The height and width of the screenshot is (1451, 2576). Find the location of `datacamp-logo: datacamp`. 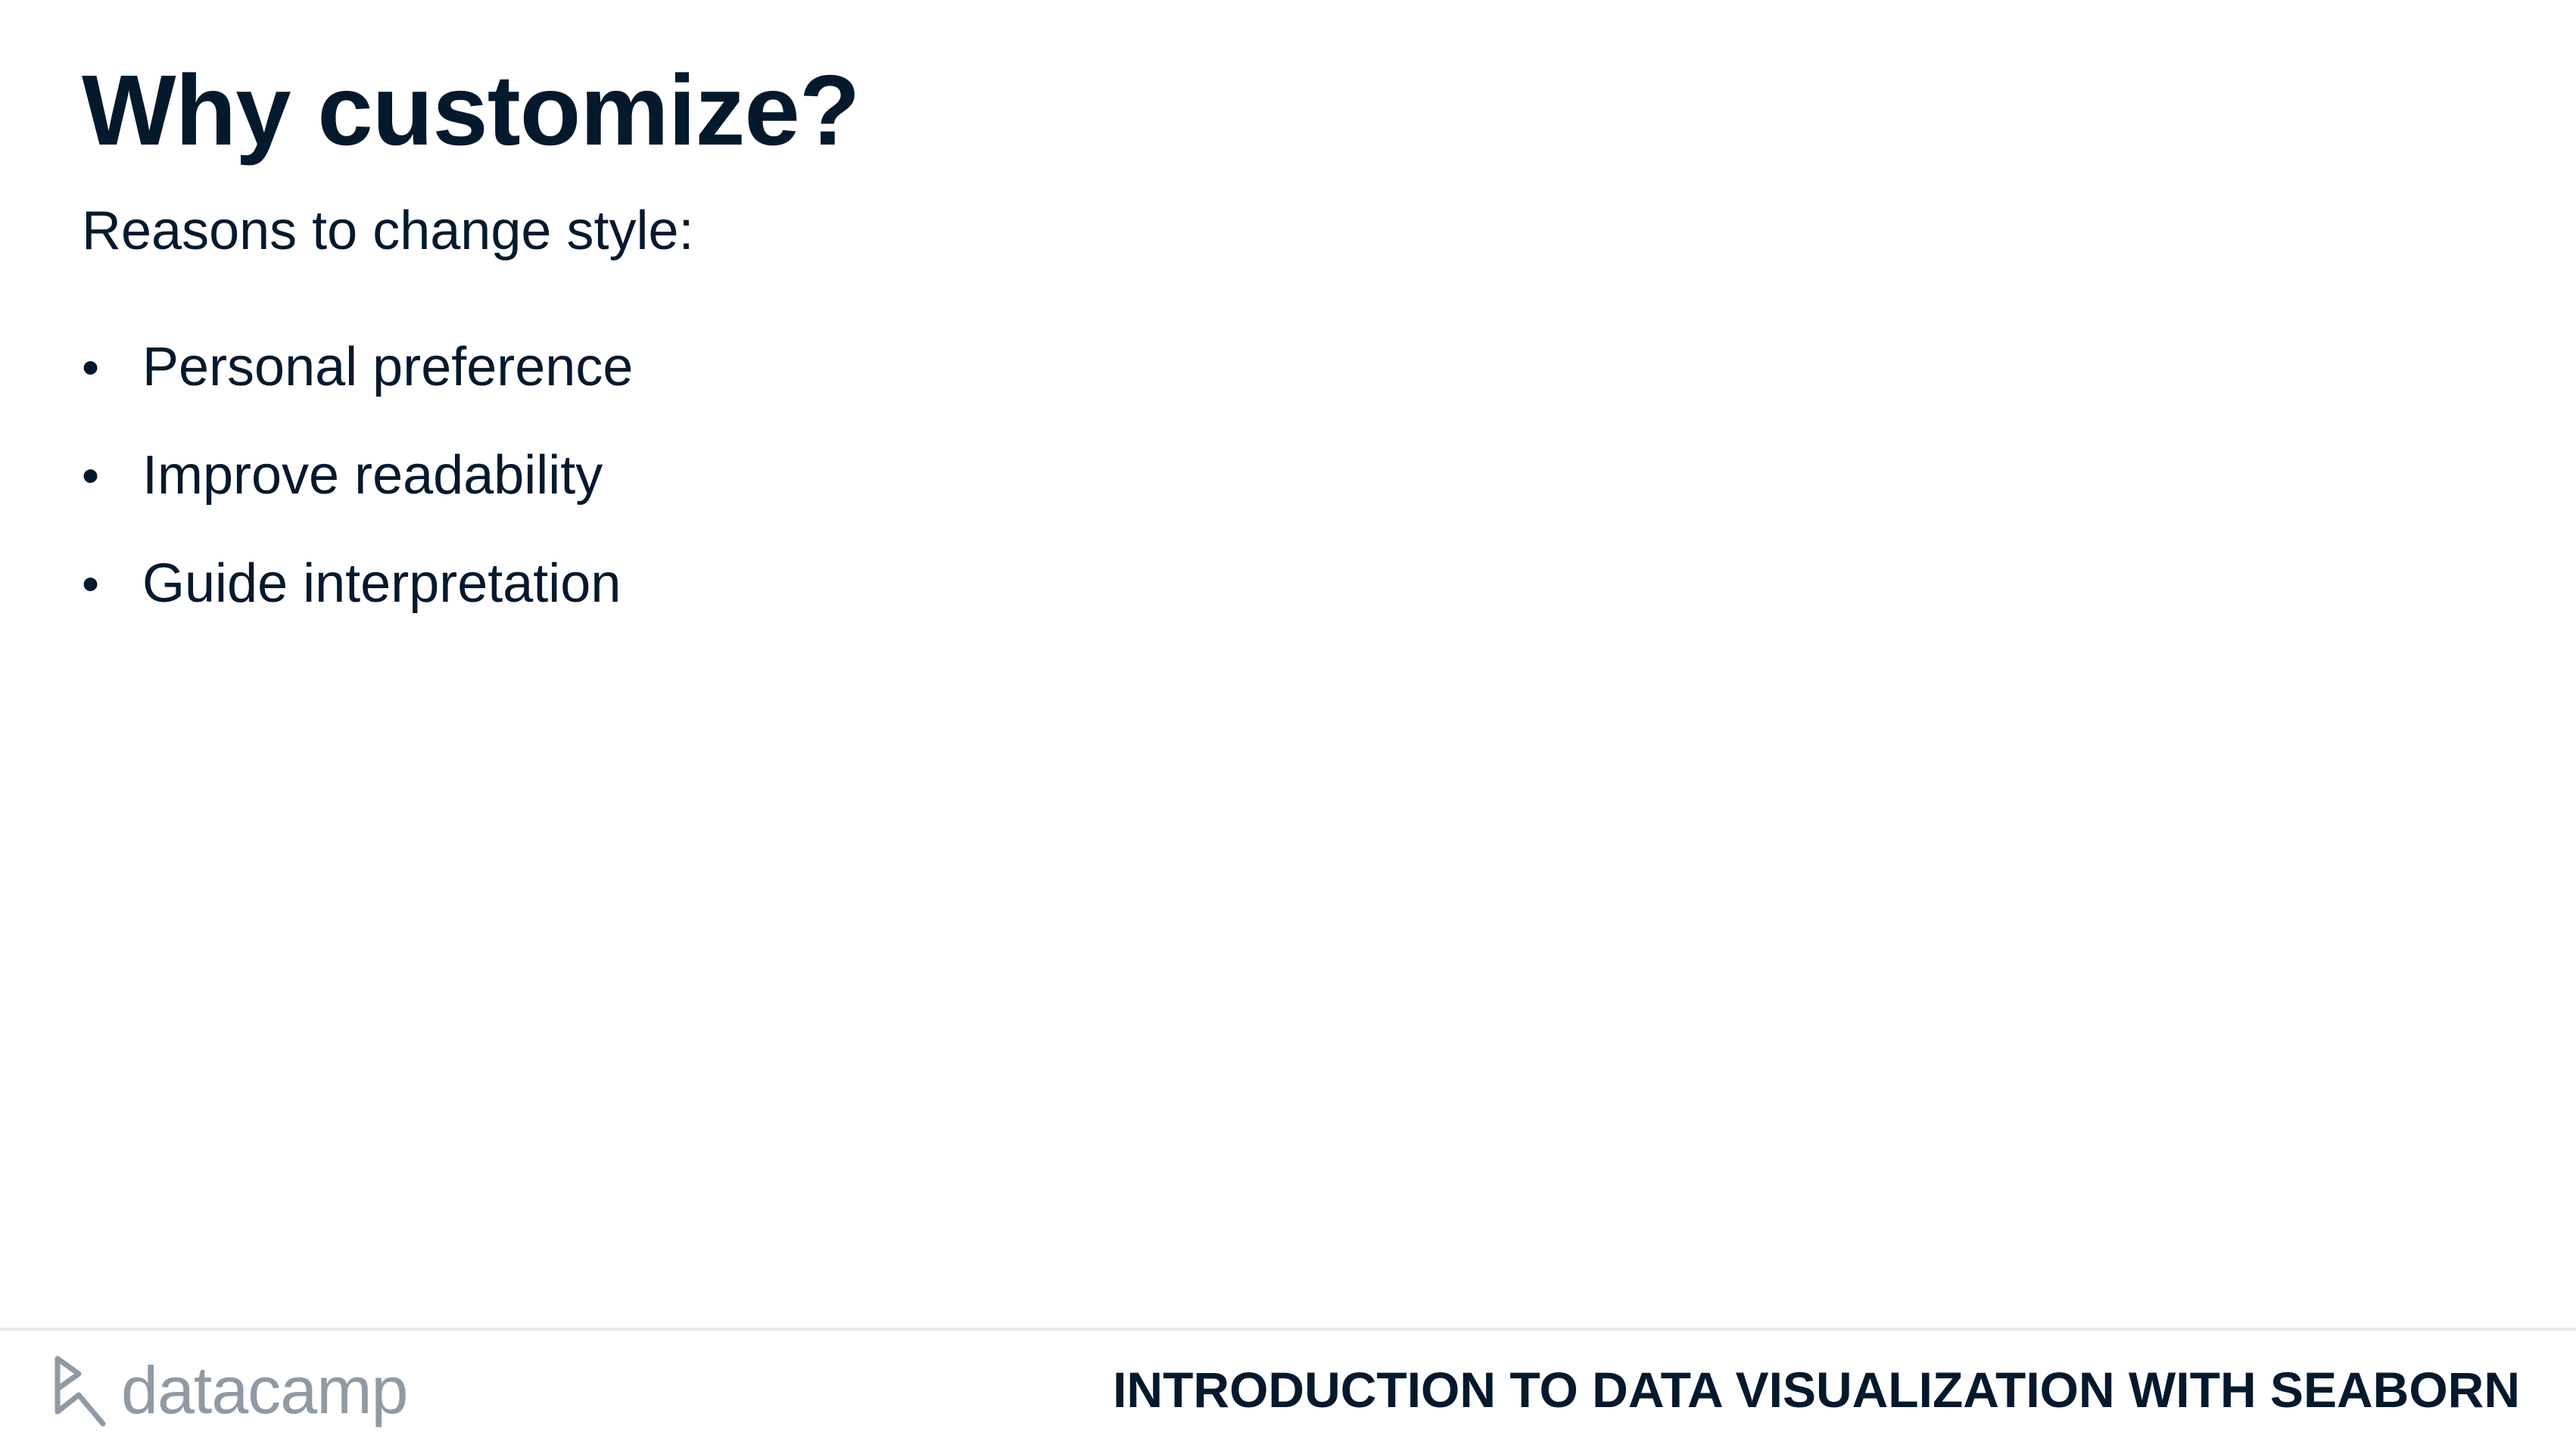

datacamp-logo: datacamp is located at coordinates (230, 1390).